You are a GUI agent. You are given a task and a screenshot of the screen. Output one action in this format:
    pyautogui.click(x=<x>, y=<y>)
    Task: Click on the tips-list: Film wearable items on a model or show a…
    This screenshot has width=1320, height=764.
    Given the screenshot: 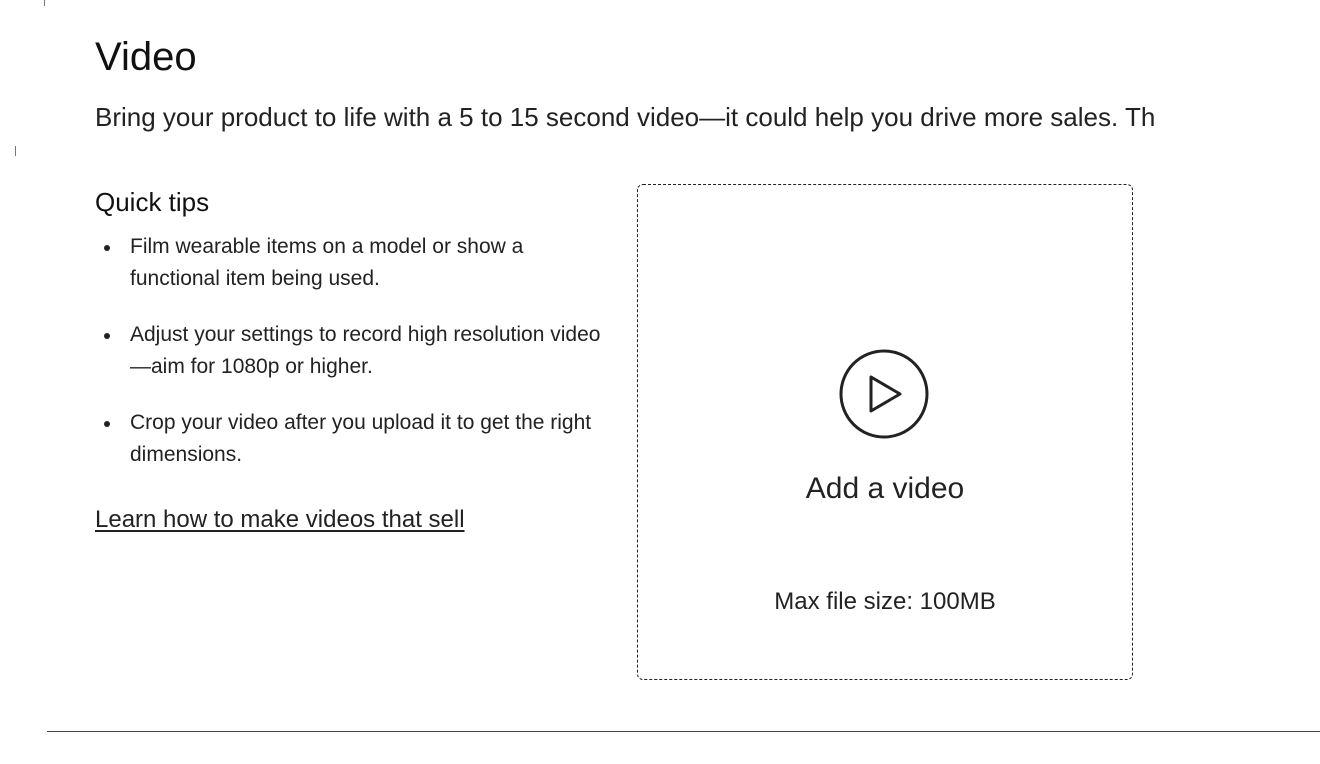 What is the action you would take?
    pyautogui.click(x=355, y=351)
    